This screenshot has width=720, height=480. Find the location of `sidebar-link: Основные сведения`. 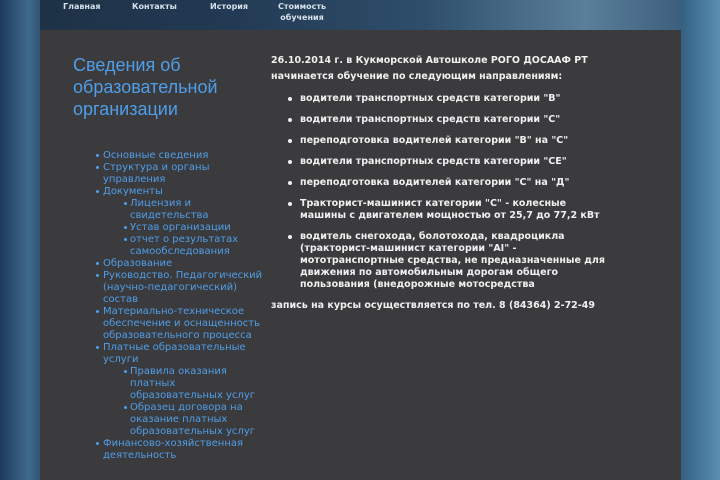

sidebar-link: Основные сведения is located at coordinates (183, 156).